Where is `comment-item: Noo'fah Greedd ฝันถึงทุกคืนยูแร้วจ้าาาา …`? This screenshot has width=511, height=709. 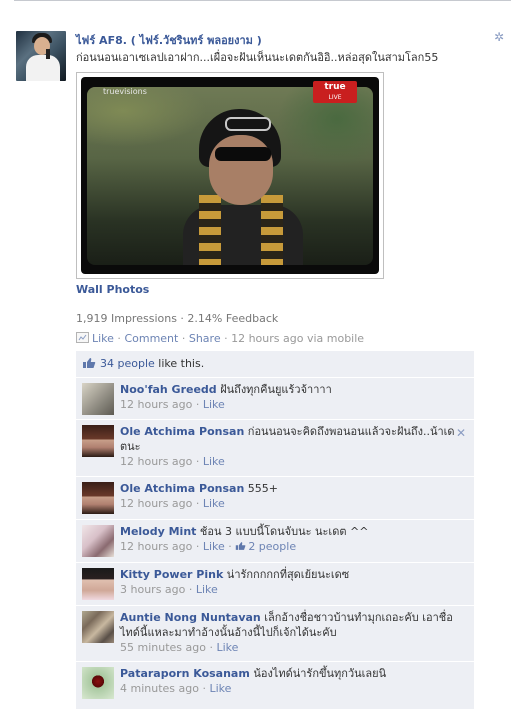
comment-item: Noo'fah Greedd ฝันถึงทุกคืนยูแร้วจ้าาาา … is located at coordinates (275, 398).